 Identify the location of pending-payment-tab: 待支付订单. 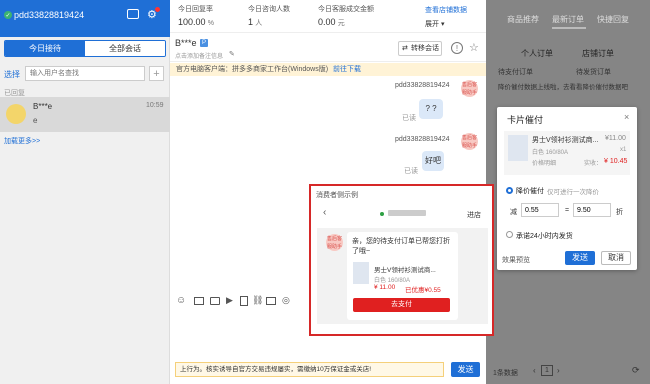
(515, 72).